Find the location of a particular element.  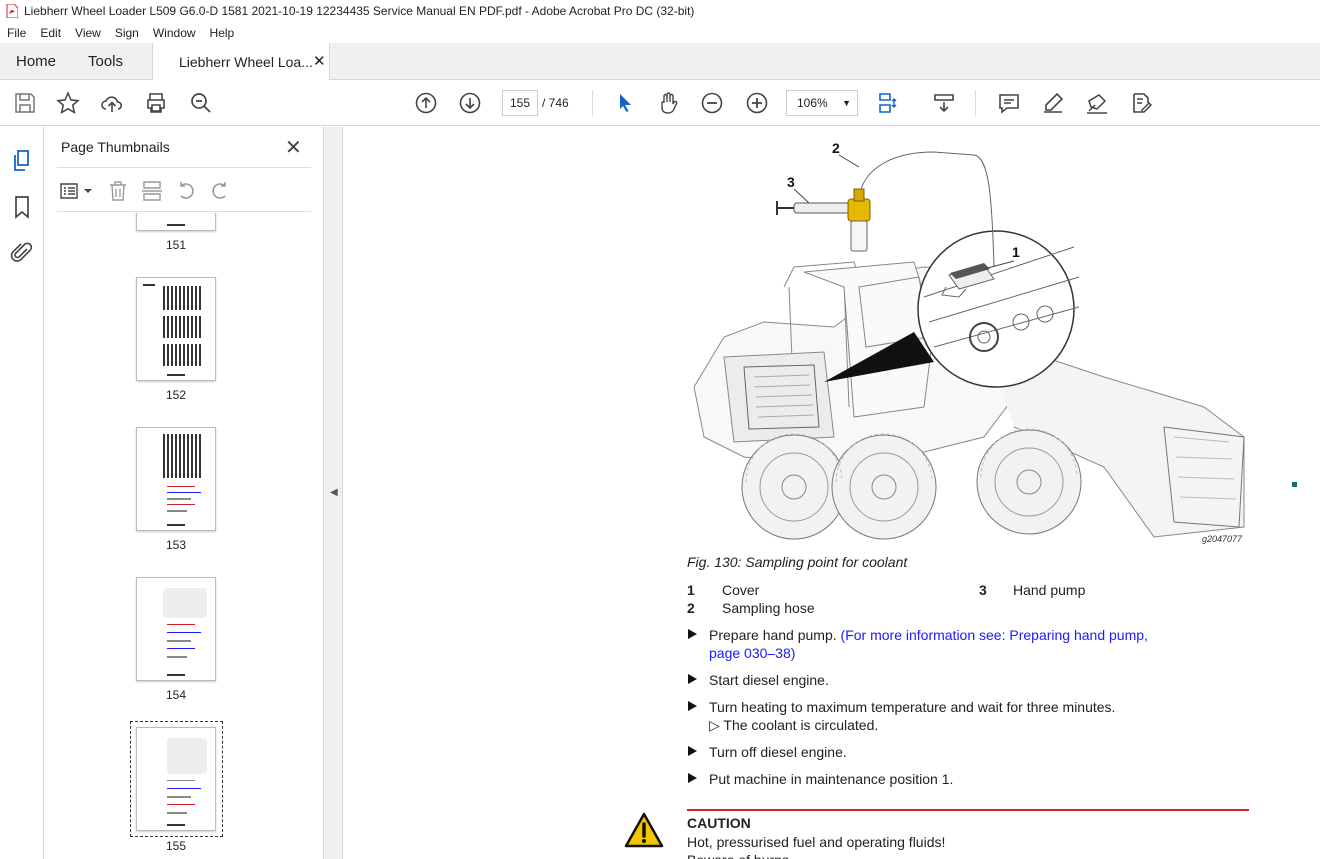

legend-num-3: 3 is located at coordinates (983, 590).